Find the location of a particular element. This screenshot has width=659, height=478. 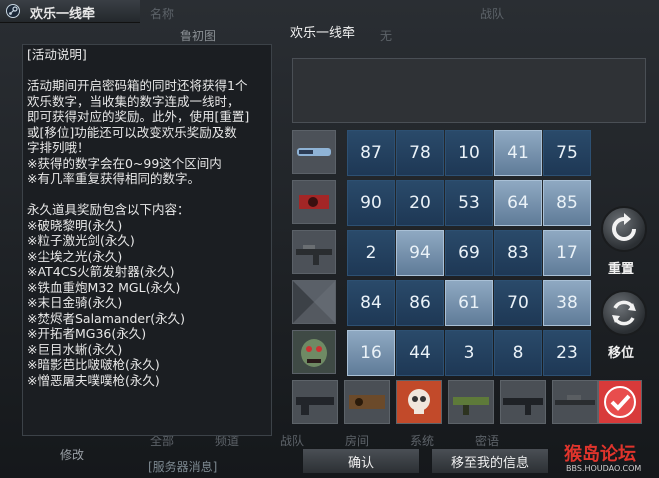

watermark-url: BBS.HOUDAO.COM is located at coordinates (604, 468).